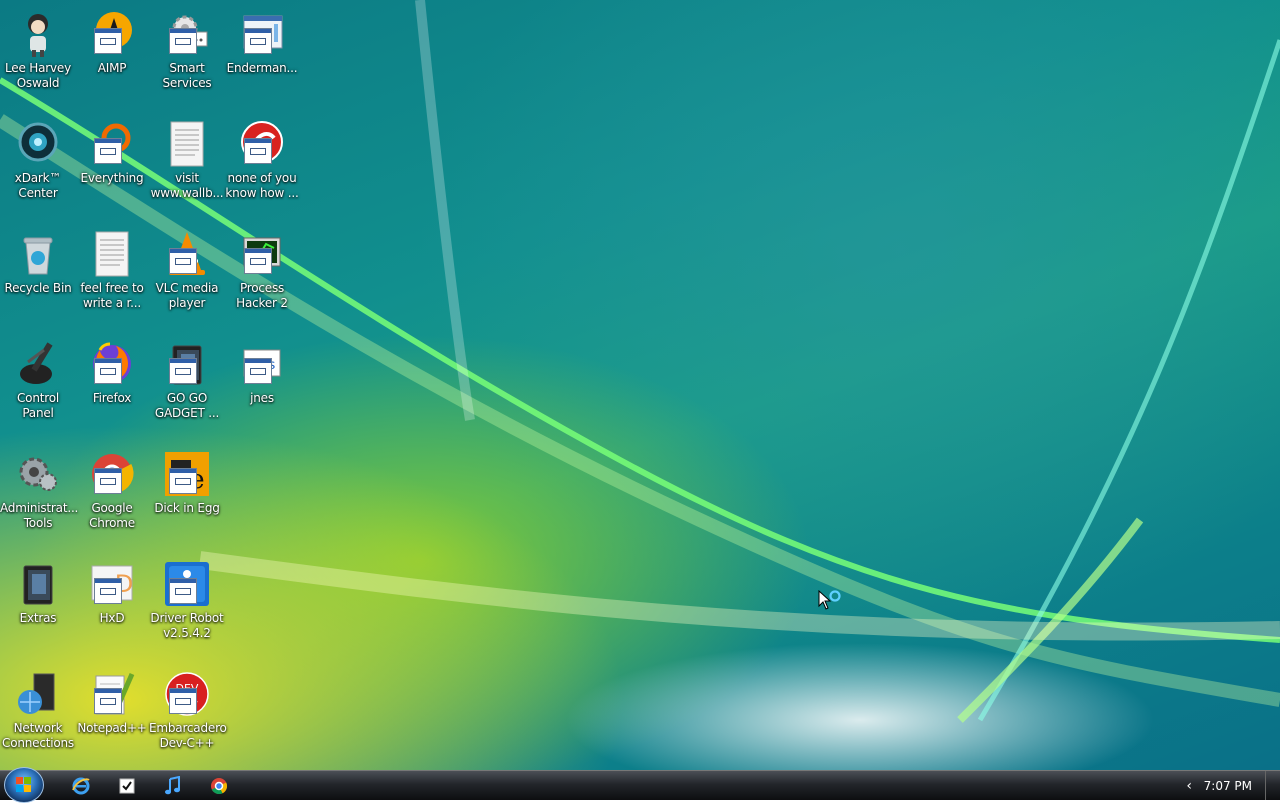  Describe the element at coordinates (262, 295) in the screenshot. I see `desktop-icon-label: Process Hacker 2` at that location.